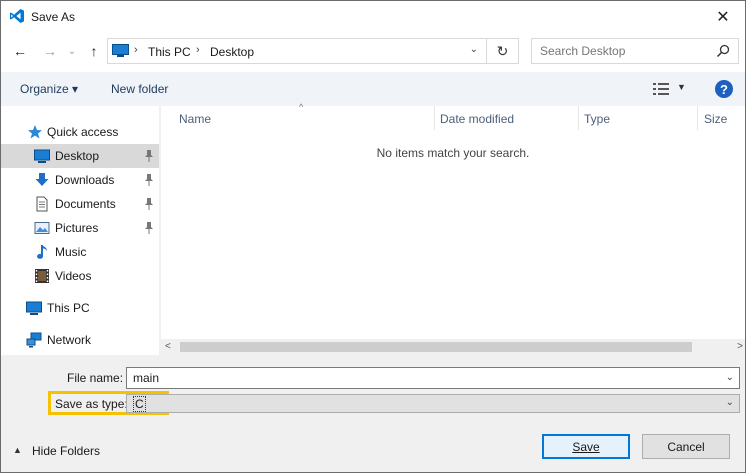 This screenshot has width=746, height=473. I want to click on refresh-icon: ↻, so click(502, 50).